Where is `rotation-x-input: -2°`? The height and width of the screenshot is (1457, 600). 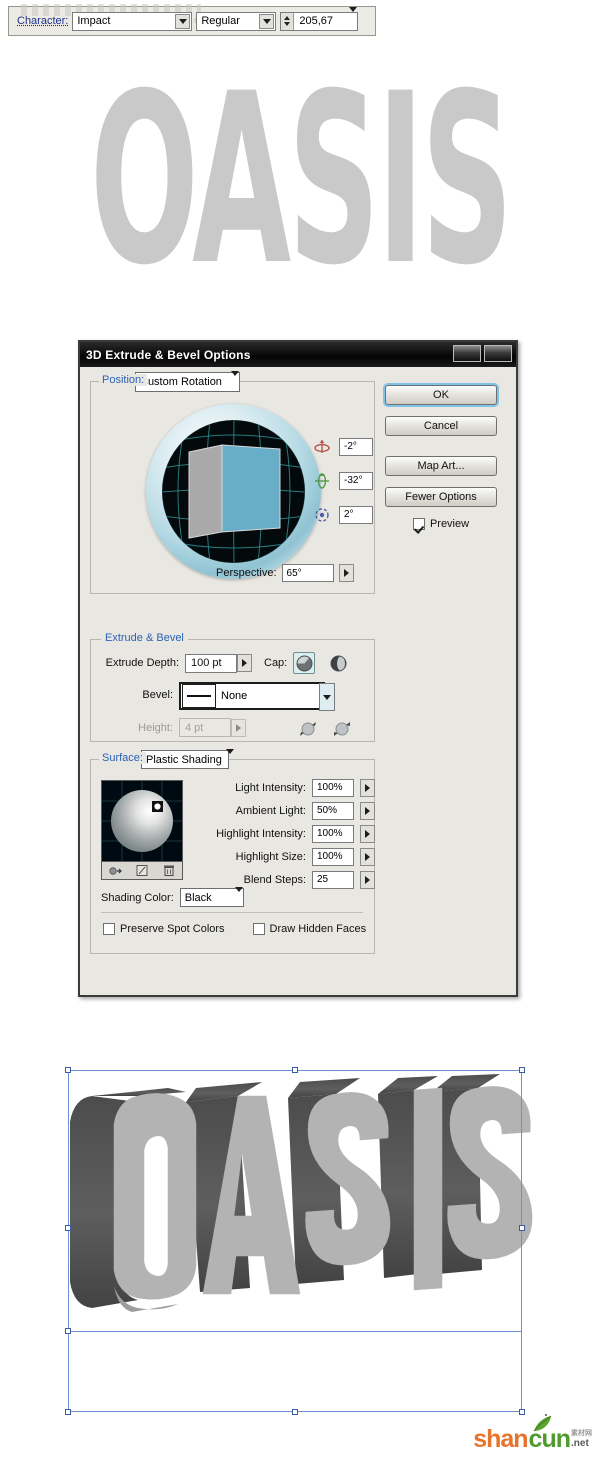
rotation-x-input: -2° is located at coordinates (356, 446).